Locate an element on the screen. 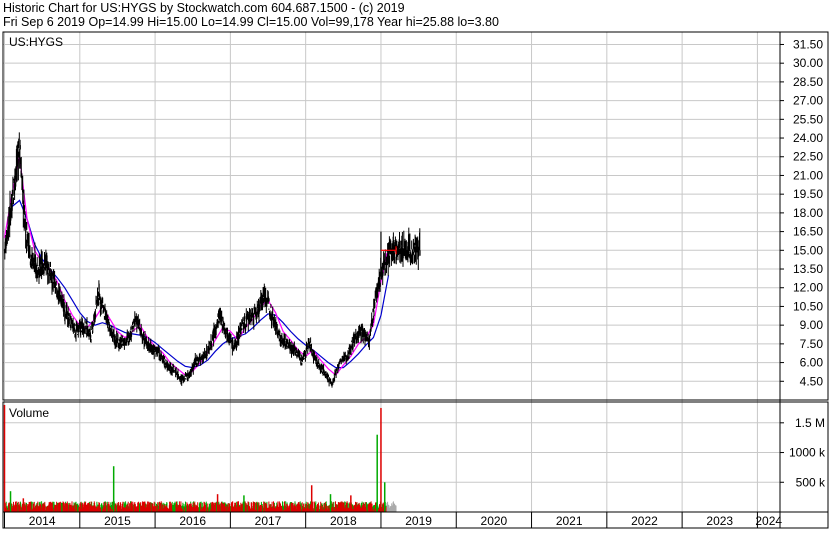 The width and height of the screenshot is (830, 543). moving-average-long is located at coordinates (200, 284).